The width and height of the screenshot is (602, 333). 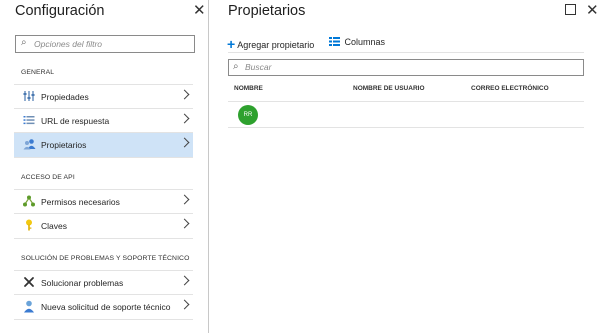 What do you see at coordinates (64, 145) in the screenshot?
I see `menu-item-label: Propietarios` at bounding box center [64, 145].